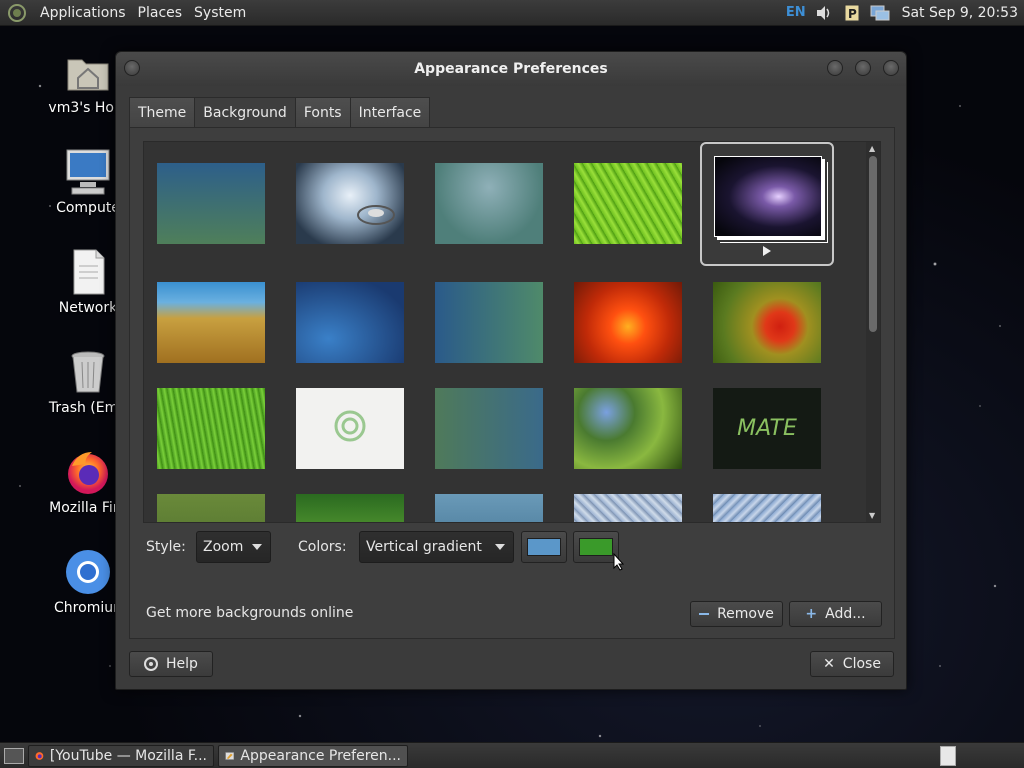  What do you see at coordinates (17, 12) in the screenshot?
I see `mate-menu-icon` at bounding box center [17, 12].